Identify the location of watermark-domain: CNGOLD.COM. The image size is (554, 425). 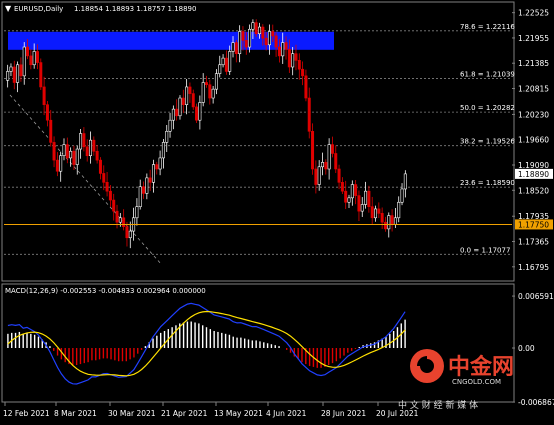
(476, 382).